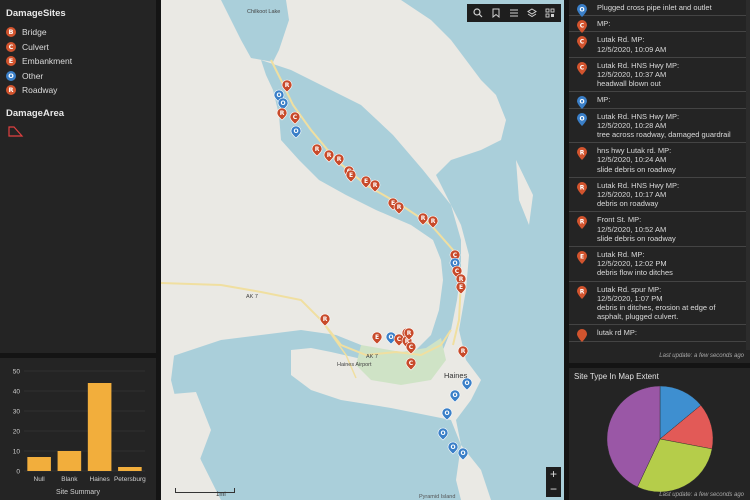 This screenshot has width=750, height=500. What do you see at coordinates (78, 32) in the screenshot?
I see `legend-item-bridge: B Bridge` at bounding box center [78, 32].